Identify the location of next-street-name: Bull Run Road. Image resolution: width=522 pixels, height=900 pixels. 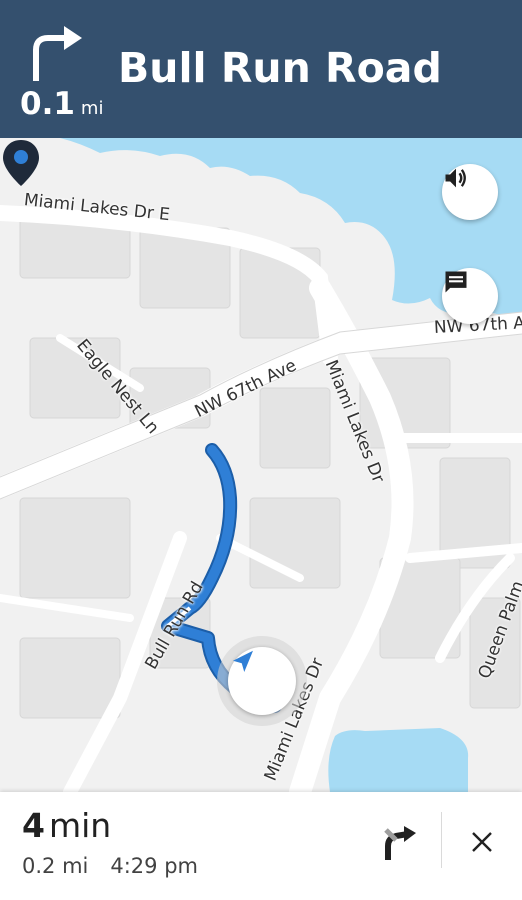
(280, 68).